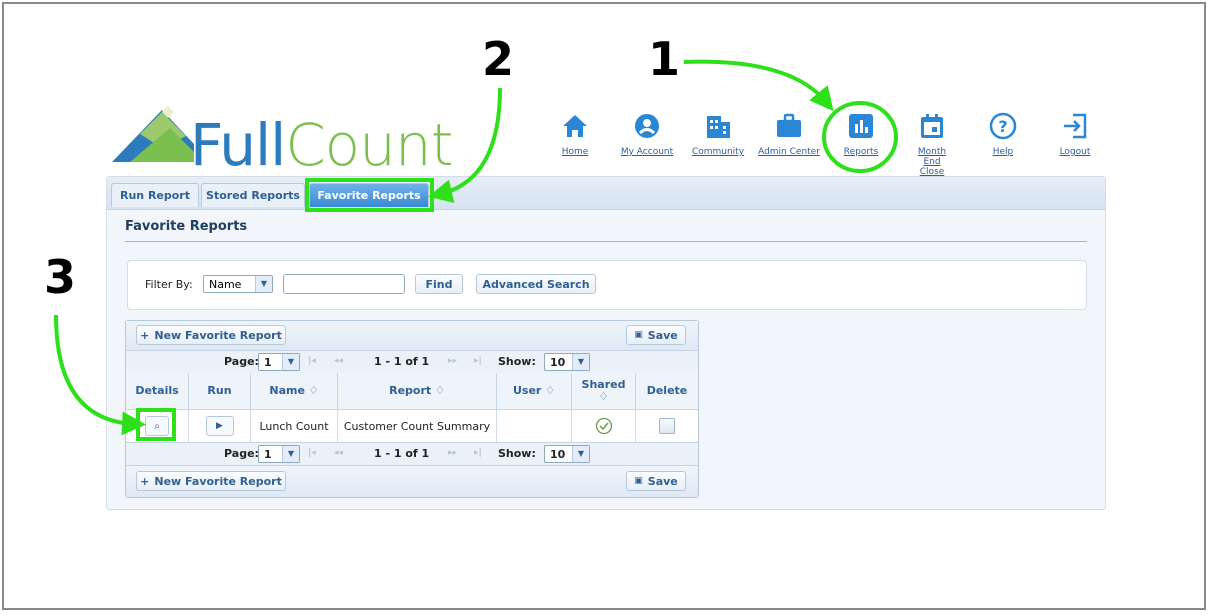 This screenshot has width=1212, height=616. What do you see at coordinates (156, 424) in the screenshot?
I see `details-highlight-box` at bounding box center [156, 424].